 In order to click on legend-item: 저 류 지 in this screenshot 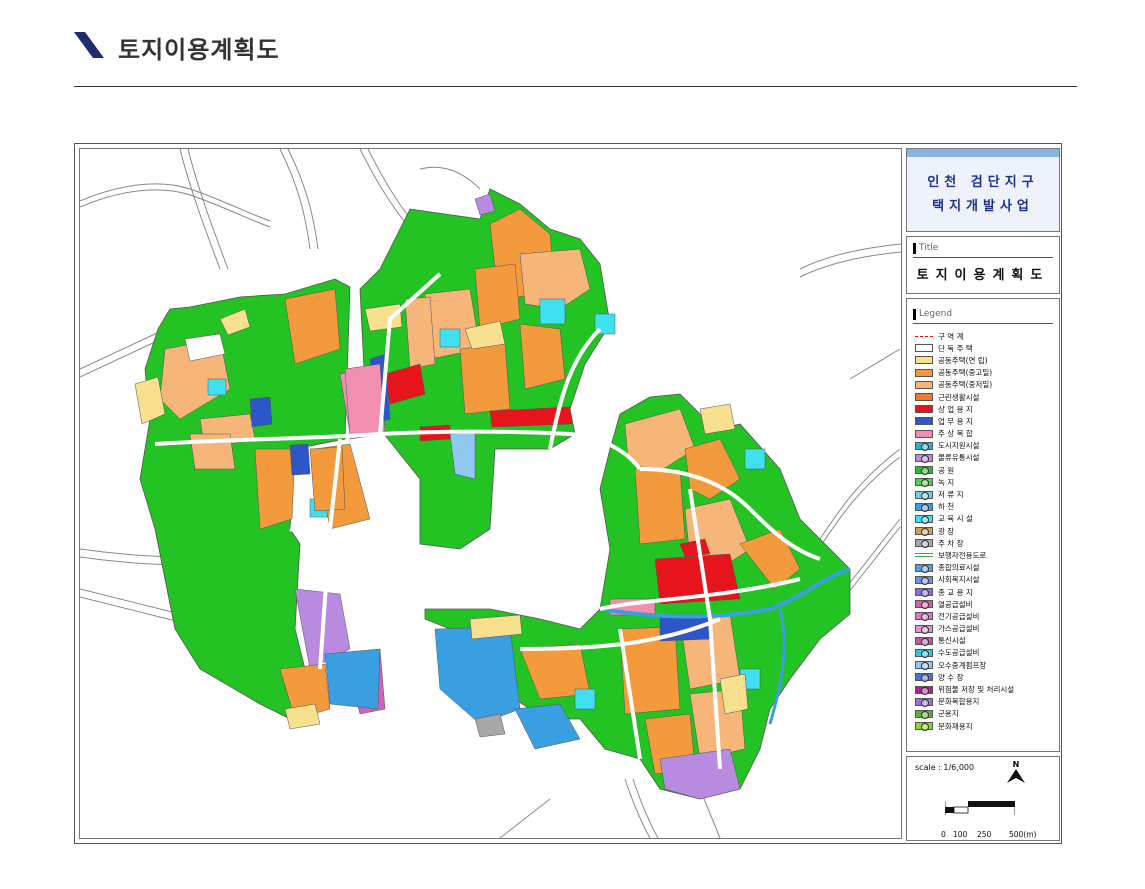, I will do `click(964, 494)`.